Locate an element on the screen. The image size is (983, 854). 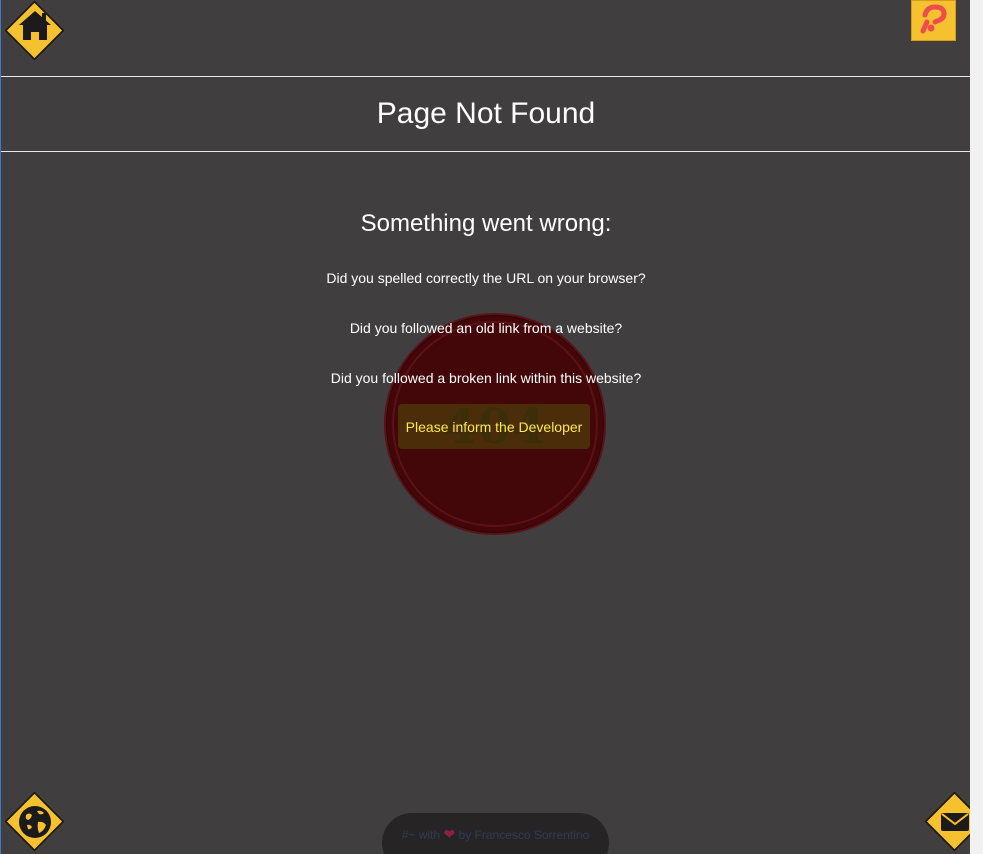
heart-icon: ❤ is located at coordinates (449, 834).